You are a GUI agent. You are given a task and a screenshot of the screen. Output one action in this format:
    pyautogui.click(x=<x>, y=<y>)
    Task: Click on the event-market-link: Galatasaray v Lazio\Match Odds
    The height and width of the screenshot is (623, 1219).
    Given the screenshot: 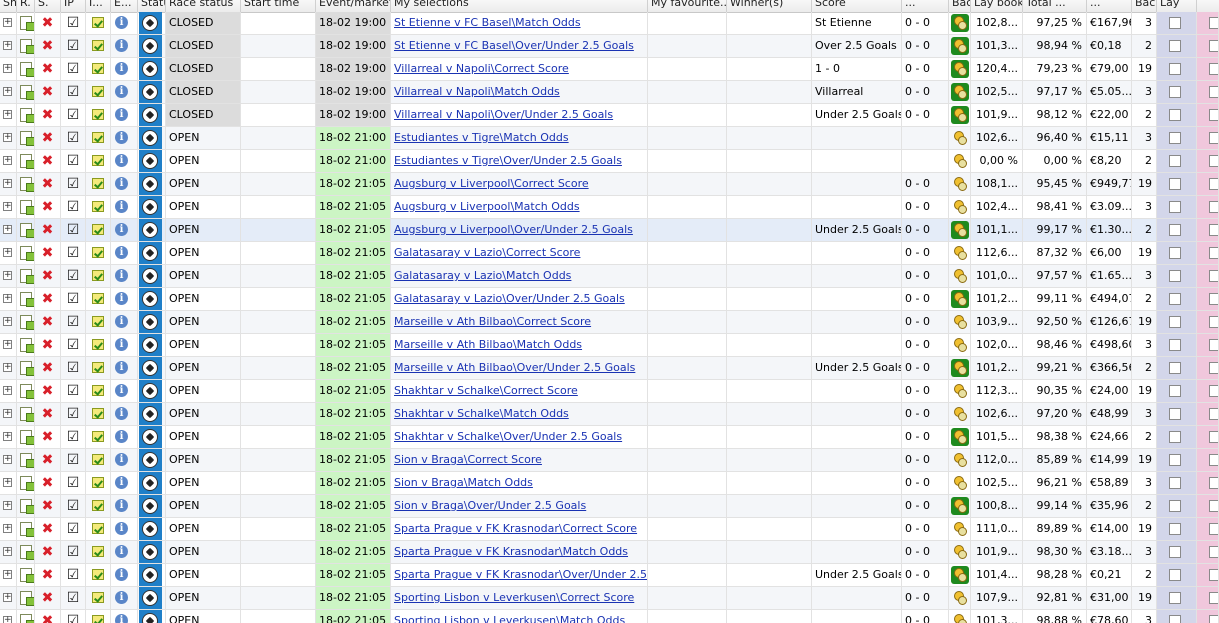 What is the action you would take?
    pyautogui.click(x=482, y=275)
    